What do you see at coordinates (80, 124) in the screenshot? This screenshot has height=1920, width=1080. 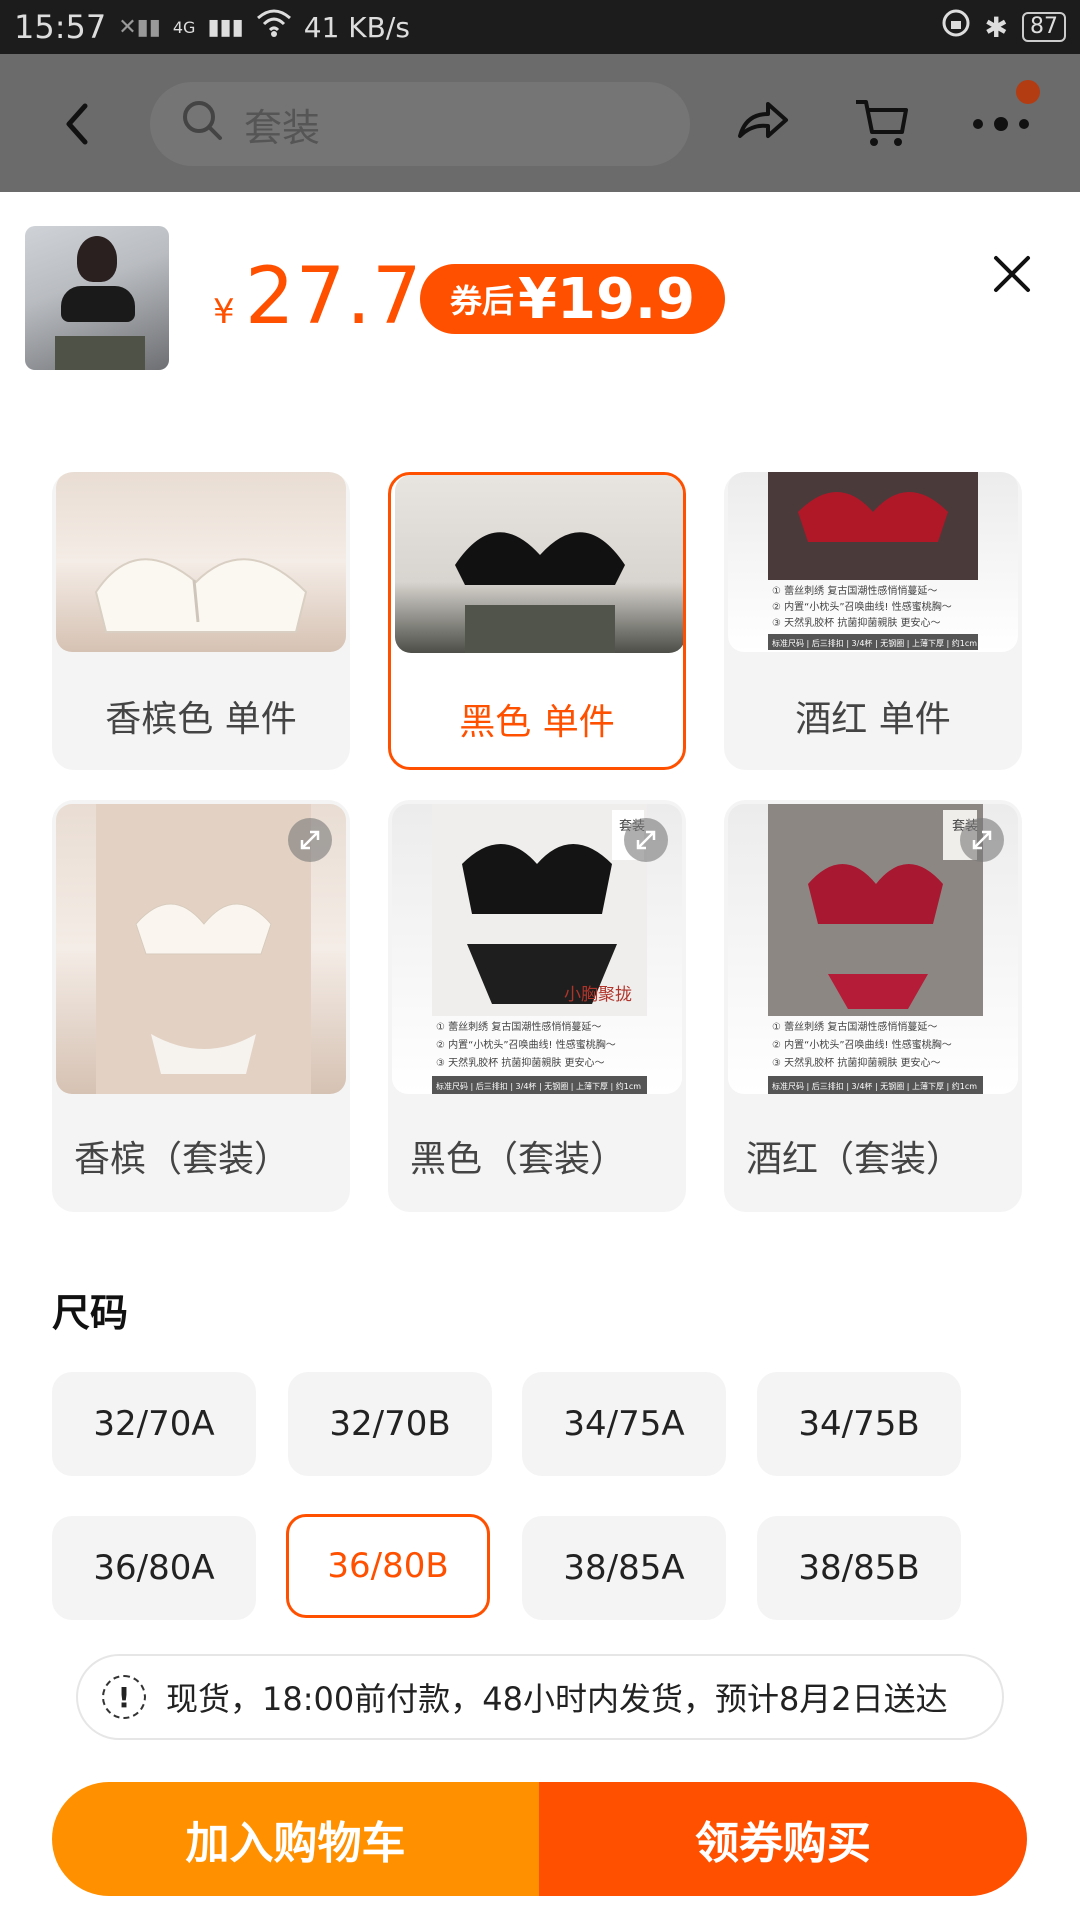 I see `back-button` at bounding box center [80, 124].